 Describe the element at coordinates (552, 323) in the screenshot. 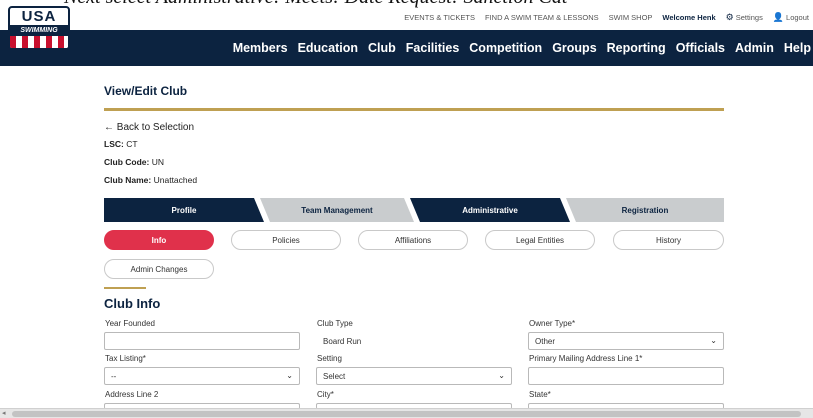

I see `owner-type-label: Owner Type*` at that location.